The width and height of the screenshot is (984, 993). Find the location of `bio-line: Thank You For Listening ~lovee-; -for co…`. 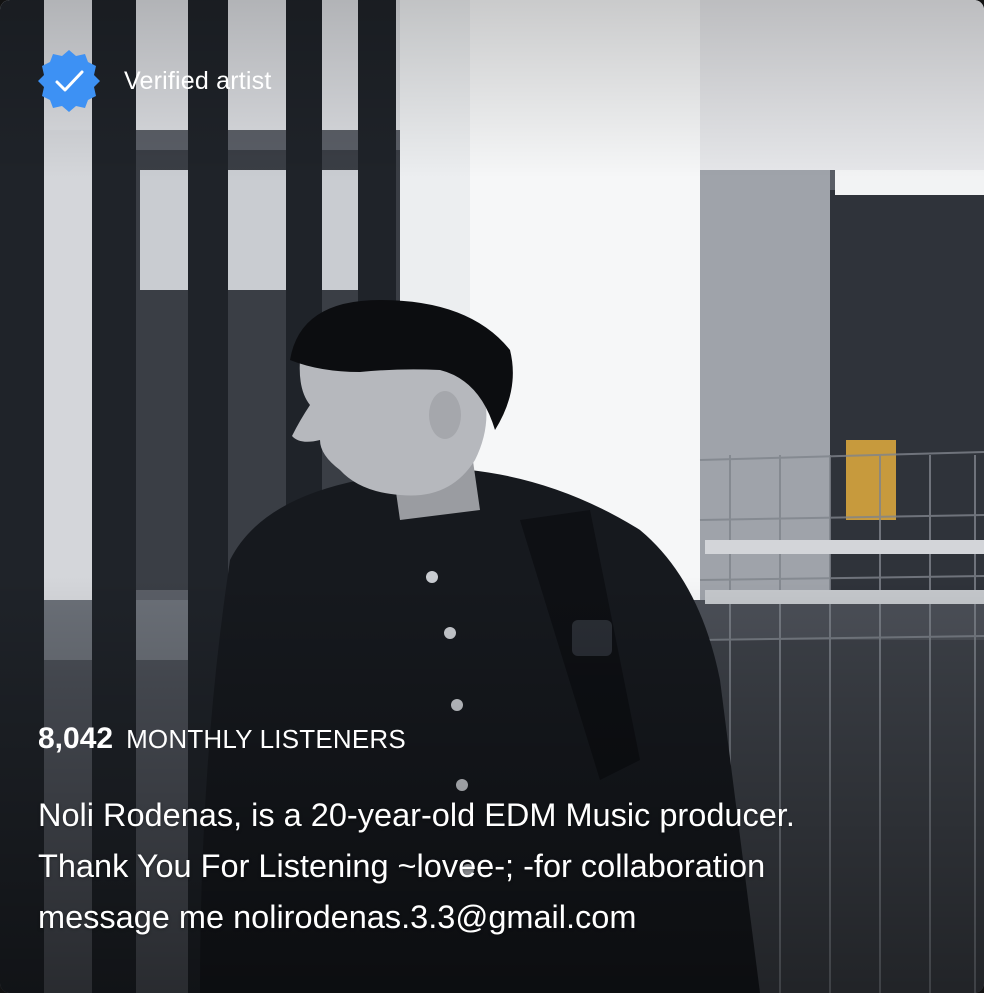

bio-line: Thank You For Listening ~lovee-; -for co… is located at coordinates (402, 866).